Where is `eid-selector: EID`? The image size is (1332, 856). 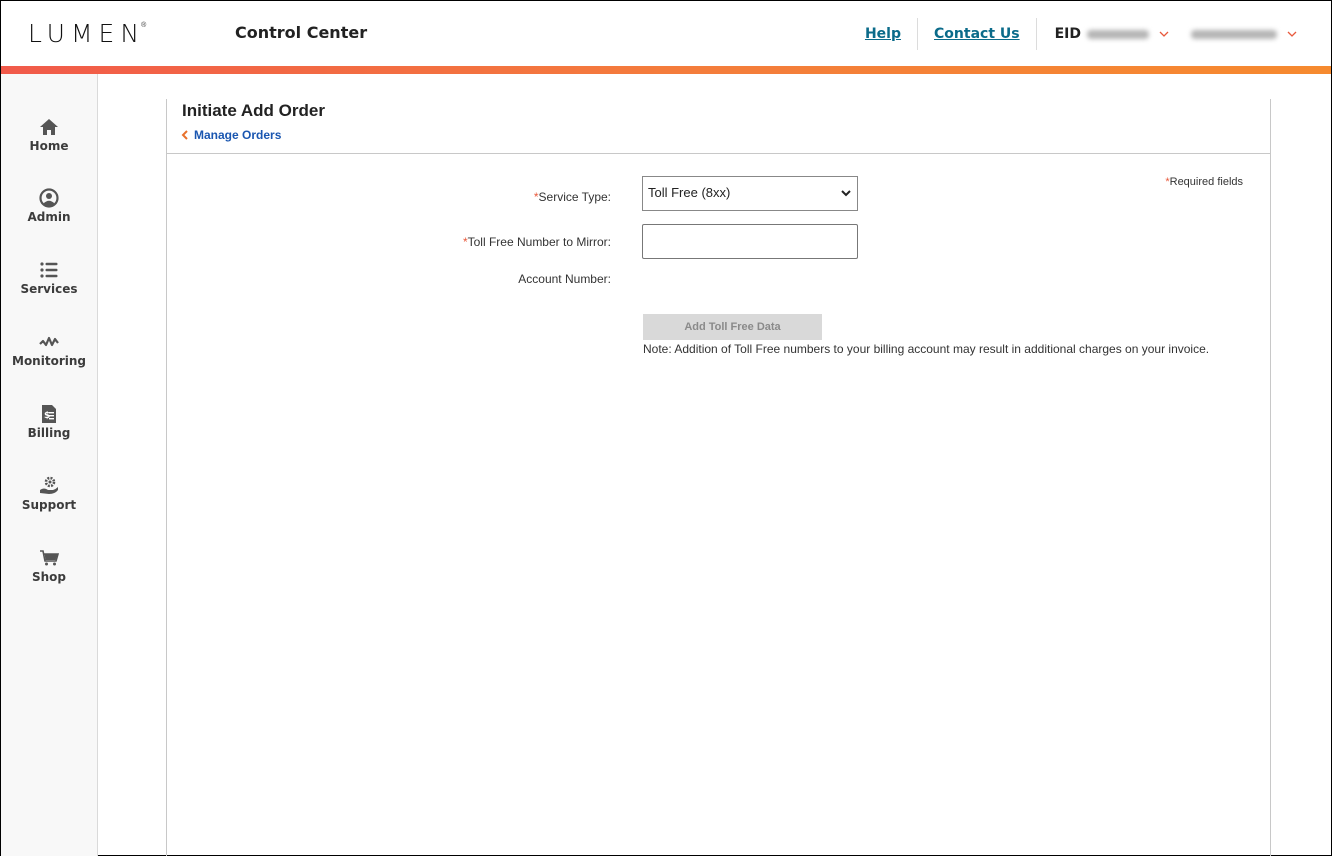 eid-selector: EID is located at coordinates (1103, 34).